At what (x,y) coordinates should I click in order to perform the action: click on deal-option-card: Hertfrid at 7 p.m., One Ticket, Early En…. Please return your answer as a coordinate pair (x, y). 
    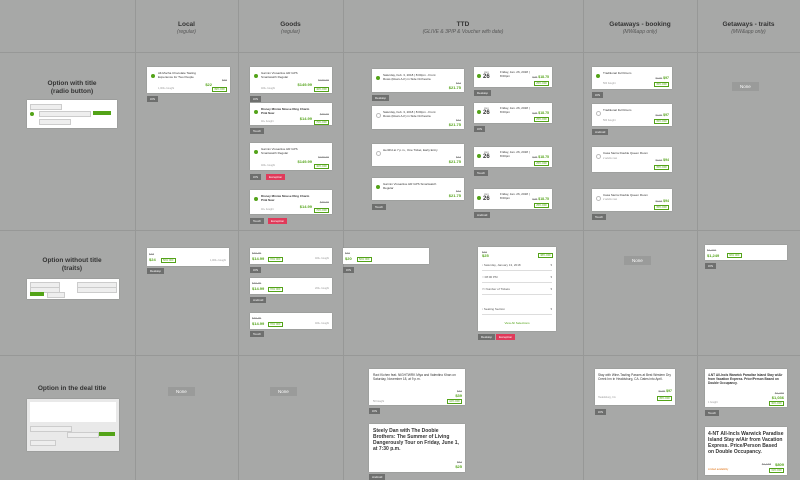
    Looking at the image, I should click on (418, 155).